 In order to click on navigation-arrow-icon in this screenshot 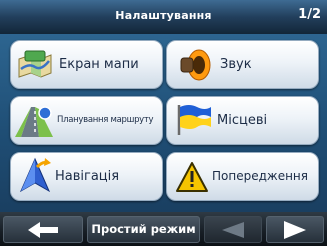, I will do `click(35, 175)`.